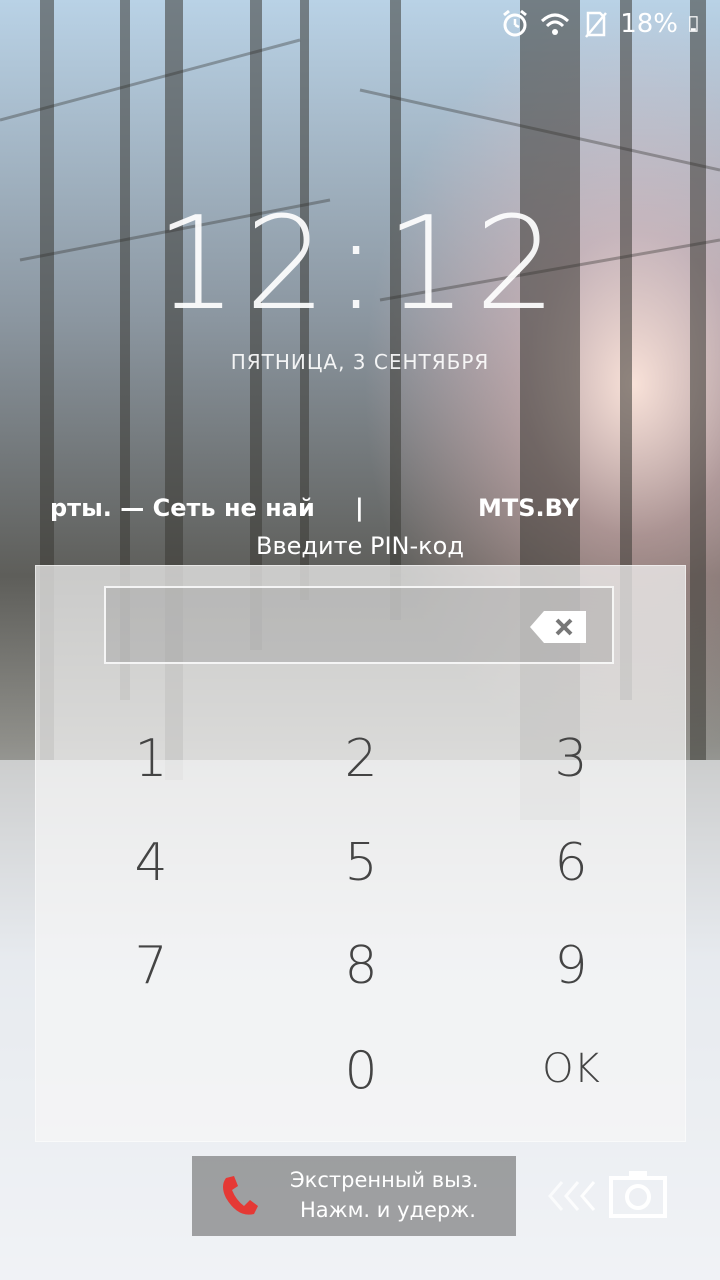 This screenshot has height=1280, width=720. I want to click on emergency-label: Экстренный выз., so click(384, 1180).